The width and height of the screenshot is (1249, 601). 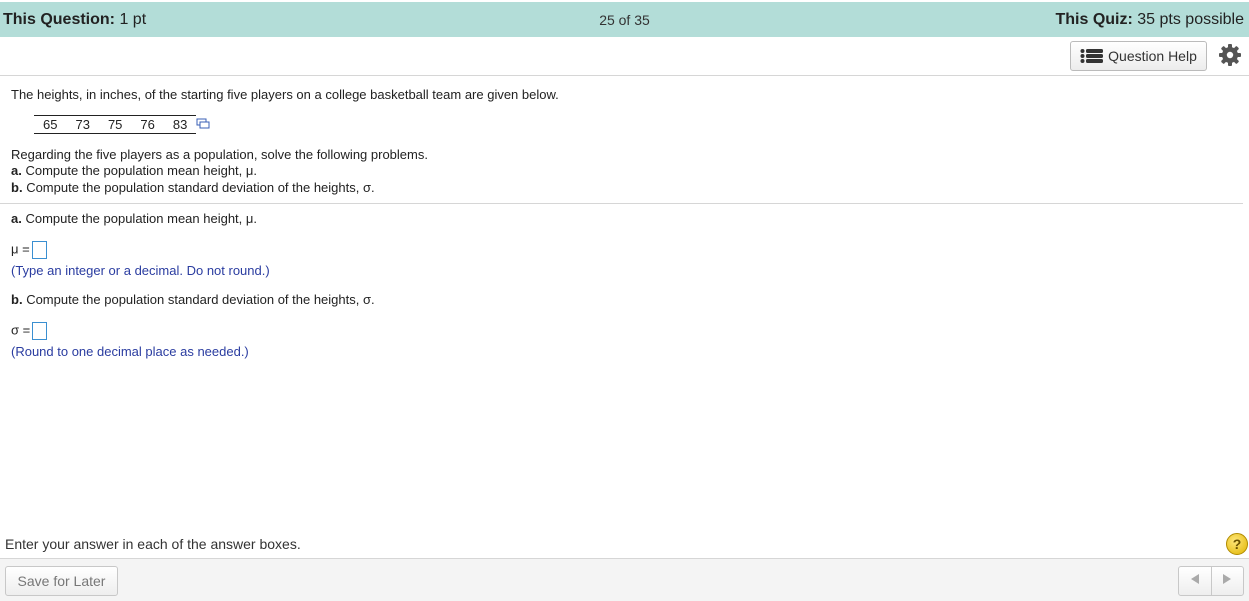 I want to click on sigma-hint: (Round to one decimal place as needed.), so click(x=130, y=351).